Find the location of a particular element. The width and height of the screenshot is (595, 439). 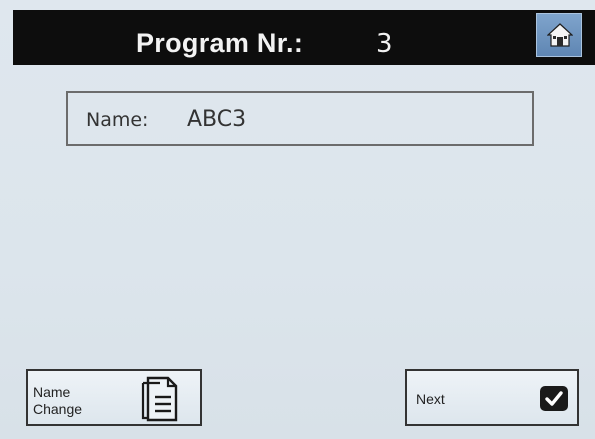

next-button: Next is located at coordinates (492, 397).